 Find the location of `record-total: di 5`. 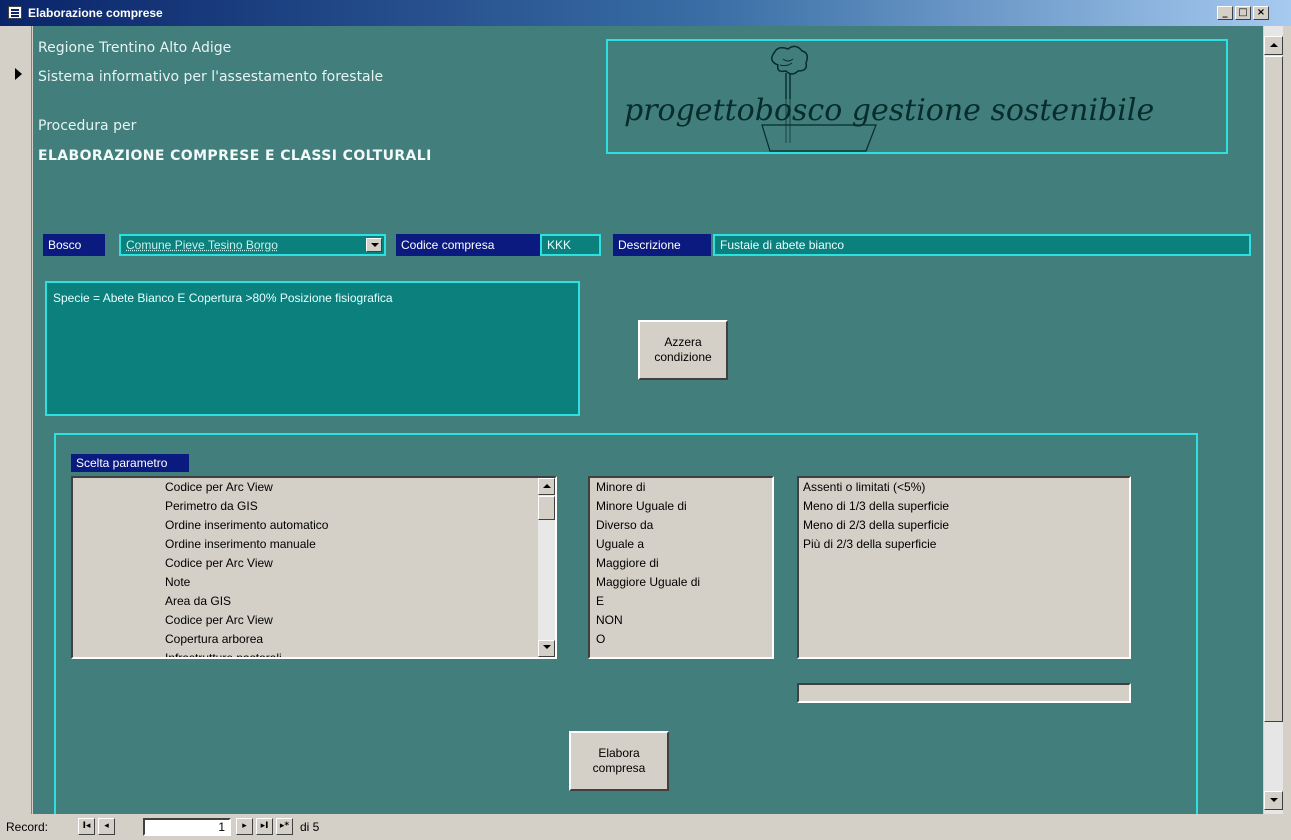

record-total: di 5 is located at coordinates (310, 827).